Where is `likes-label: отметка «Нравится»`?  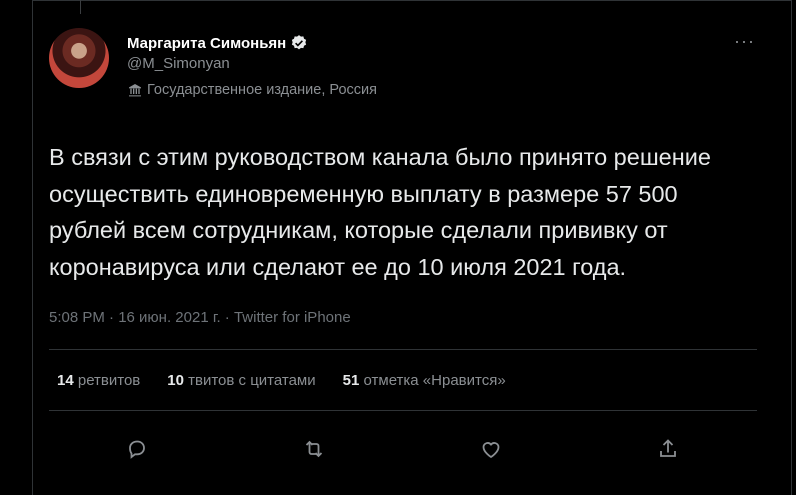
likes-label: отметка «Нравится» is located at coordinates (434, 380).